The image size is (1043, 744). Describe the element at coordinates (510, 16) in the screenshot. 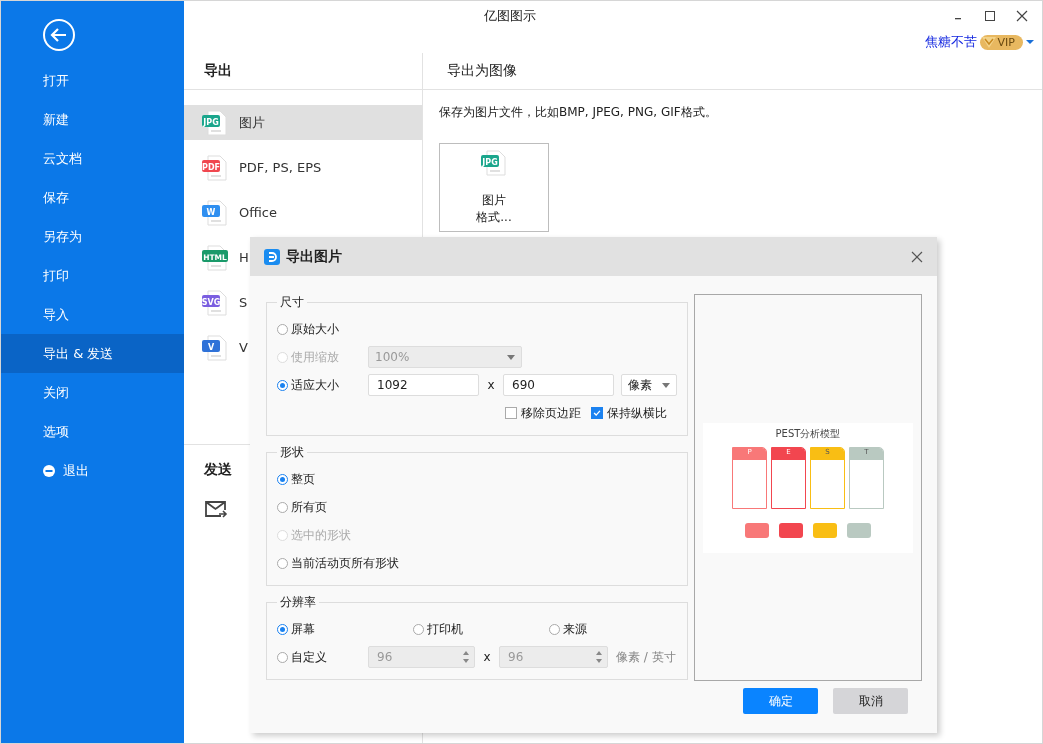

I see `window-title: 亿图图示` at that location.